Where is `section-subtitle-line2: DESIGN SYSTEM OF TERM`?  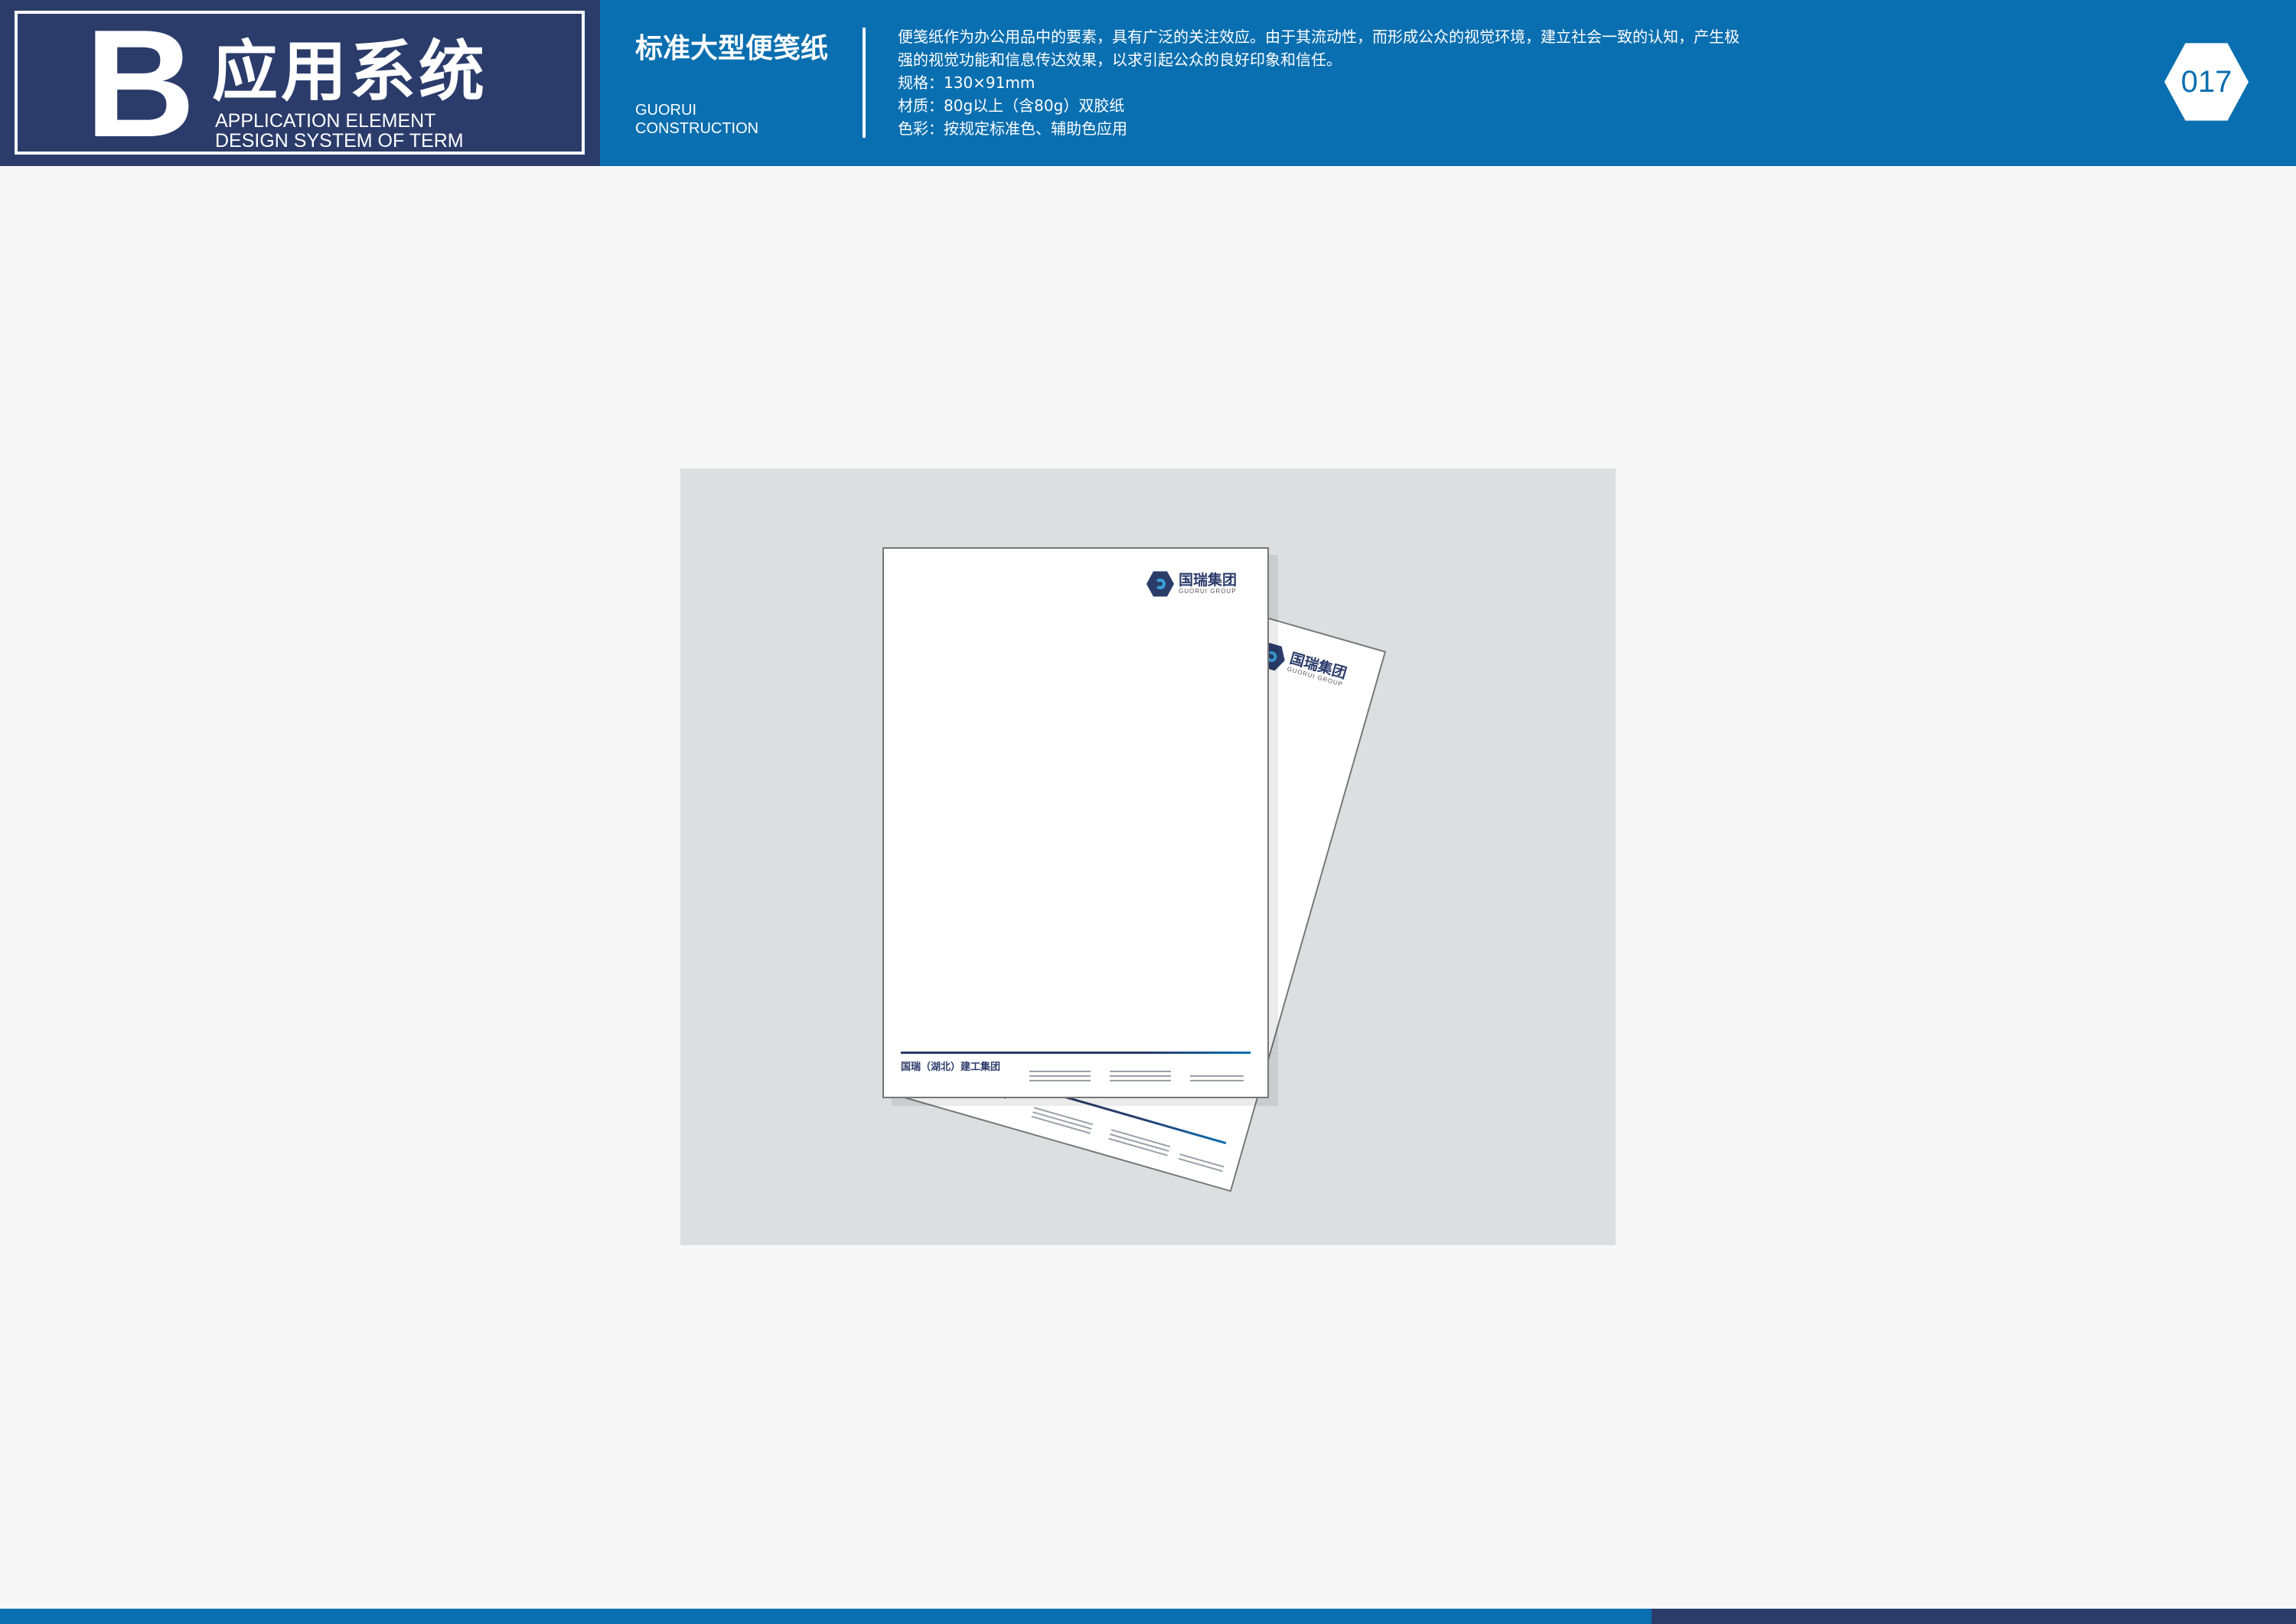
section-subtitle-line2: DESIGN SYSTEM OF TERM is located at coordinates (339, 141).